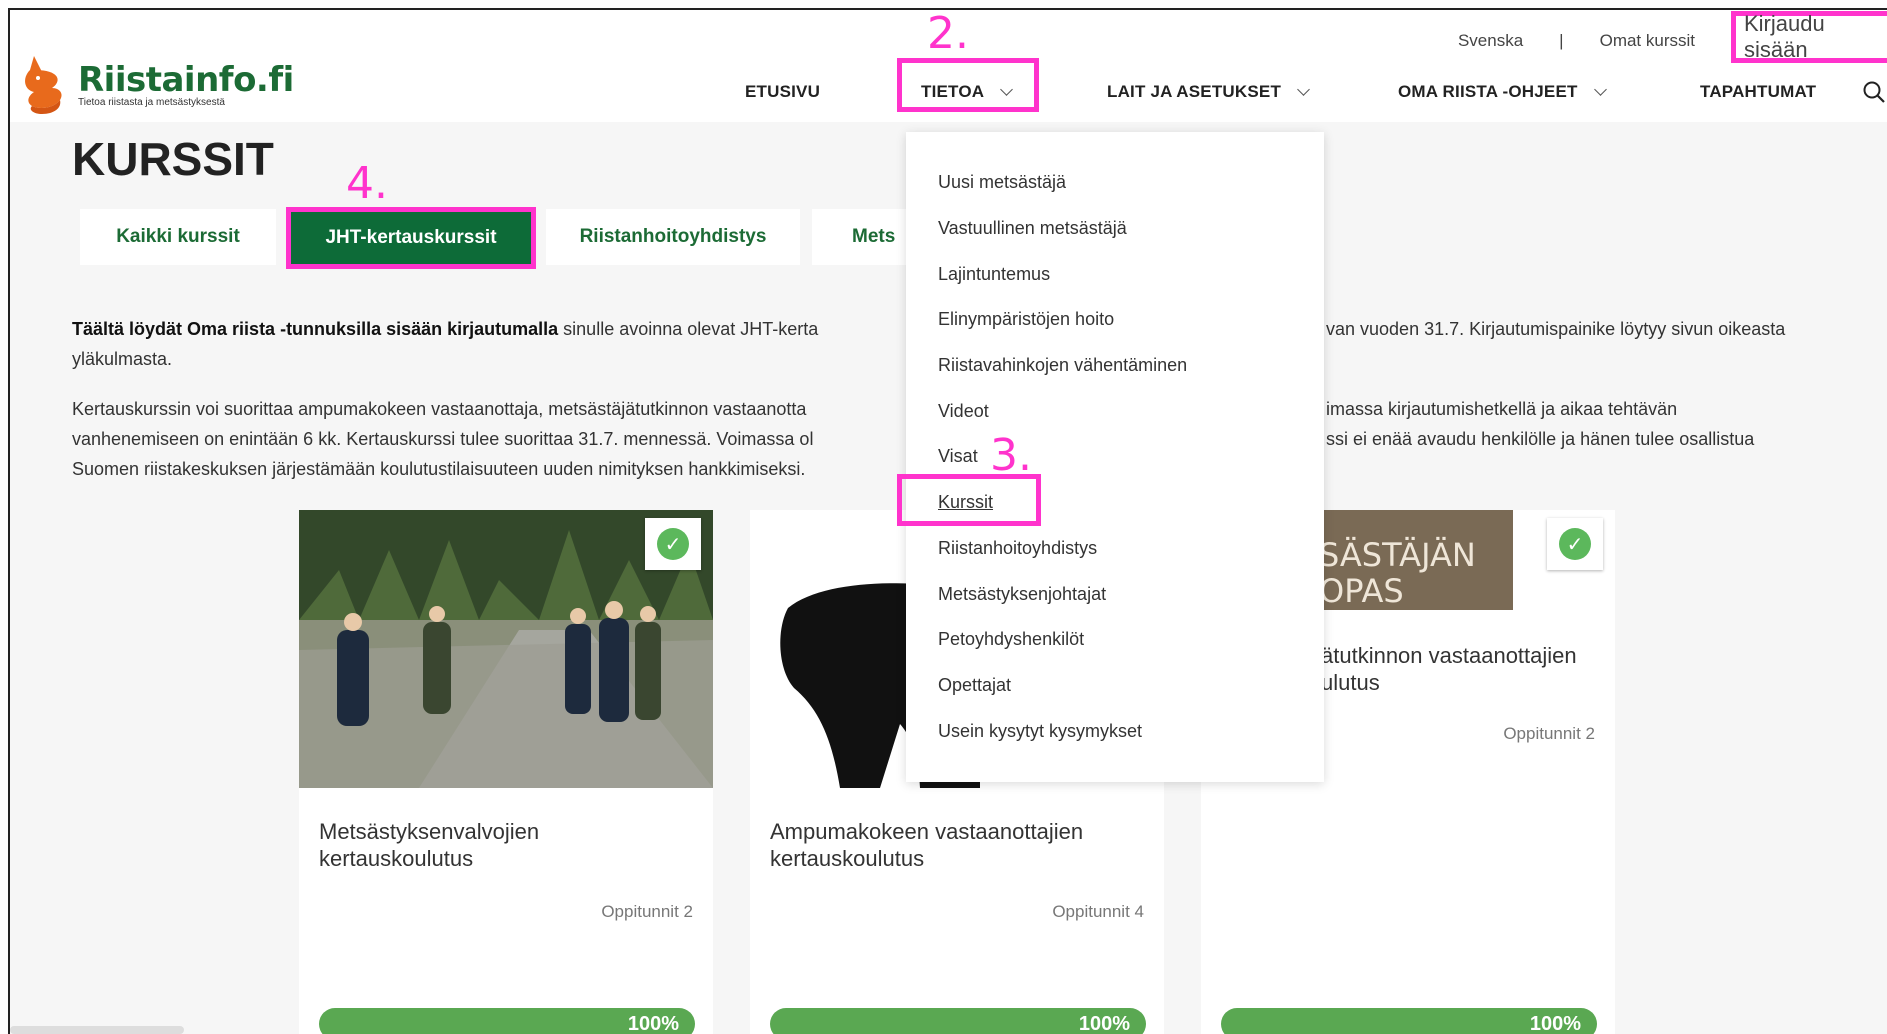  Describe the element at coordinates (994, 274) in the screenshot. I see `dropdown-item: Lajintuntemus` at that location.